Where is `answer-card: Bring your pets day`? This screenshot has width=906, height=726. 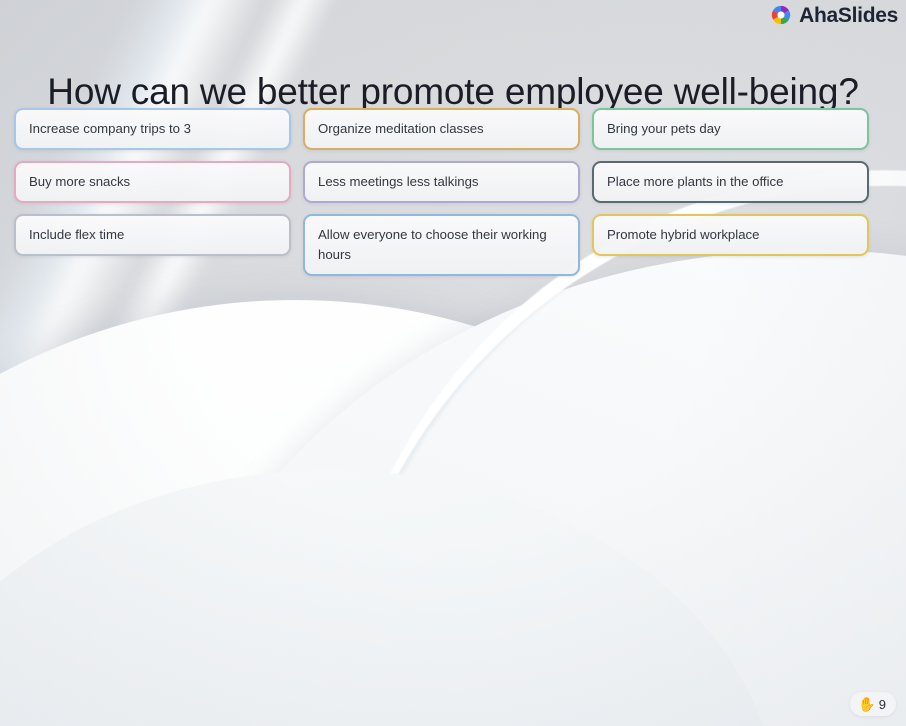 answer-card: Bring your pets day is located at coordinates (730, 129).